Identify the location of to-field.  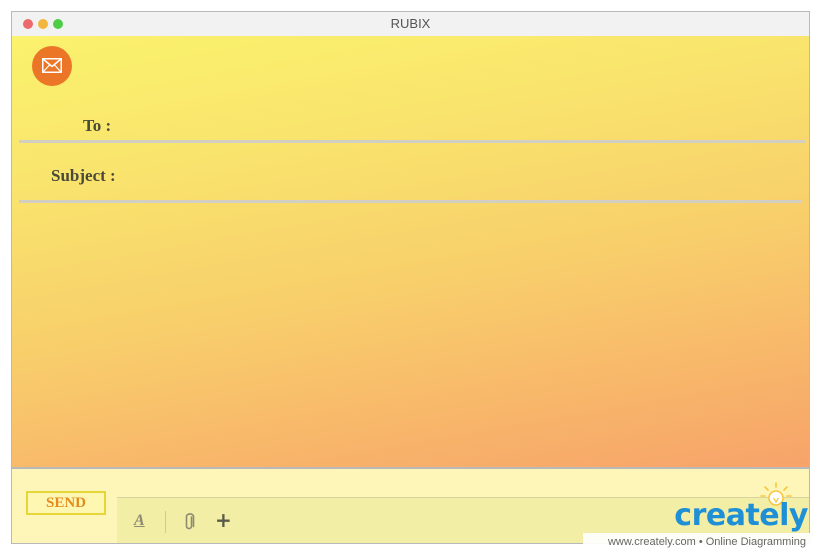
(412, 141).